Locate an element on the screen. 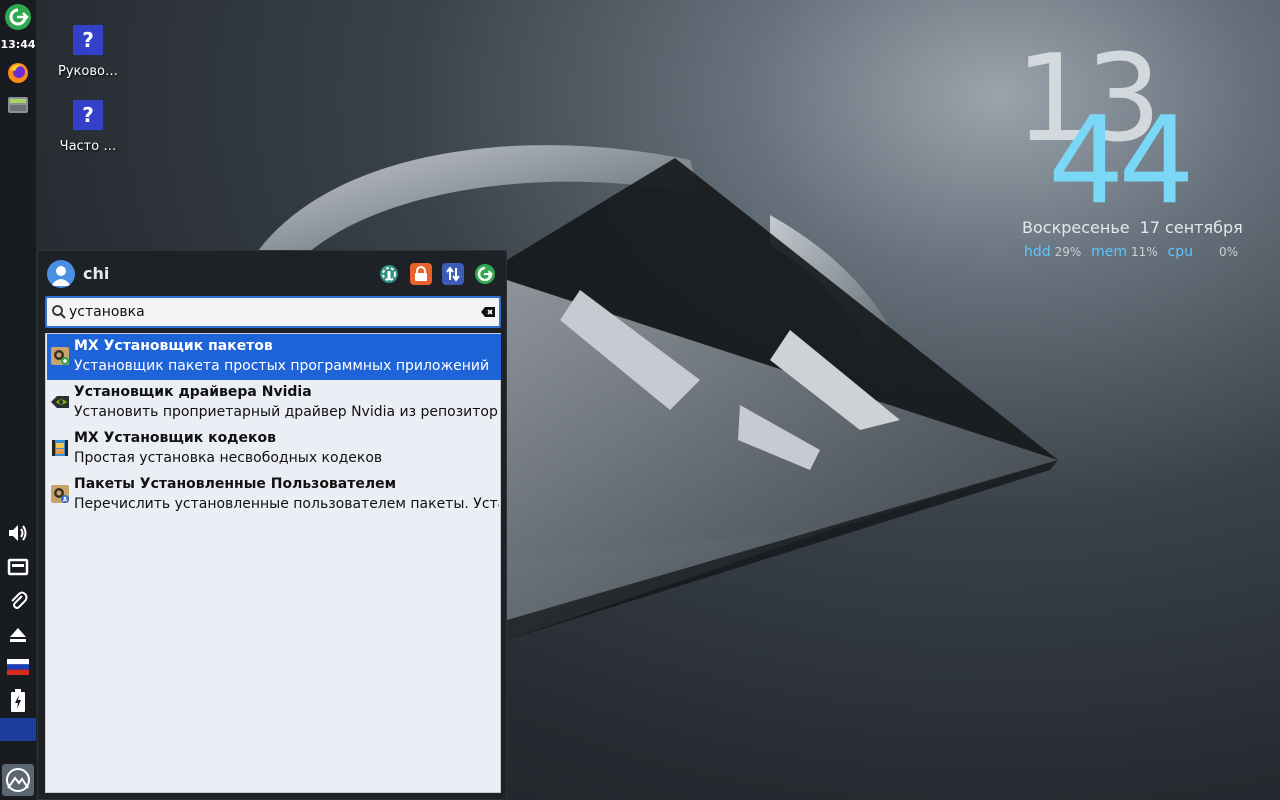 The height and width of the screenshot is (800, 1280). stat-hdd-value: 29% is located at coordinates (1068, 252).